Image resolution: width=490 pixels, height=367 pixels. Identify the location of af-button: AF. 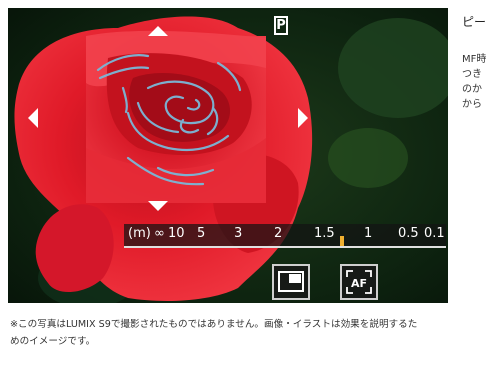
(359, 282).